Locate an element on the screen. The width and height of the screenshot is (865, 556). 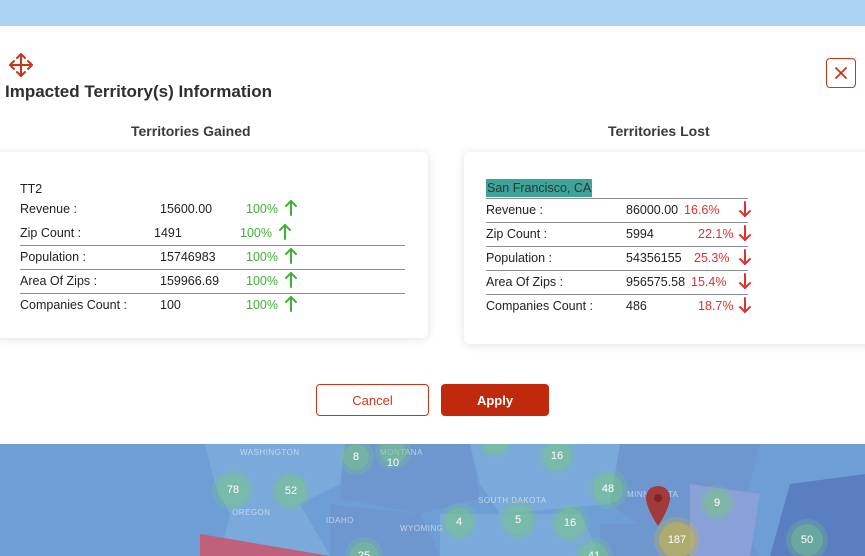
gained-row-revenue: Revenue : 15600.00 100% is located at coordinates (212, 210).